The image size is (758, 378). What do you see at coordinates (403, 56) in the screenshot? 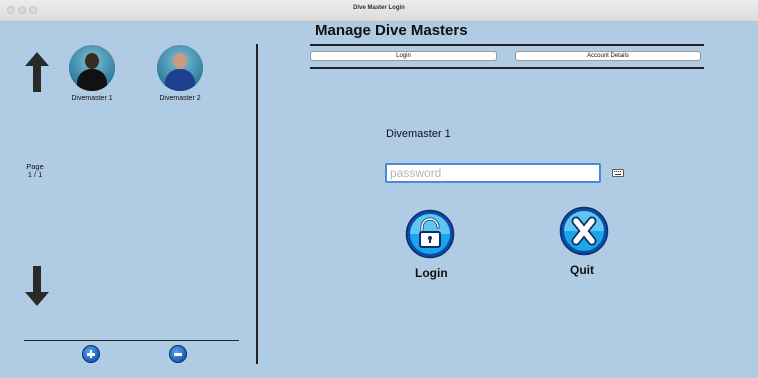
I see `tab-login: Login` at bounding box center [403, 56].